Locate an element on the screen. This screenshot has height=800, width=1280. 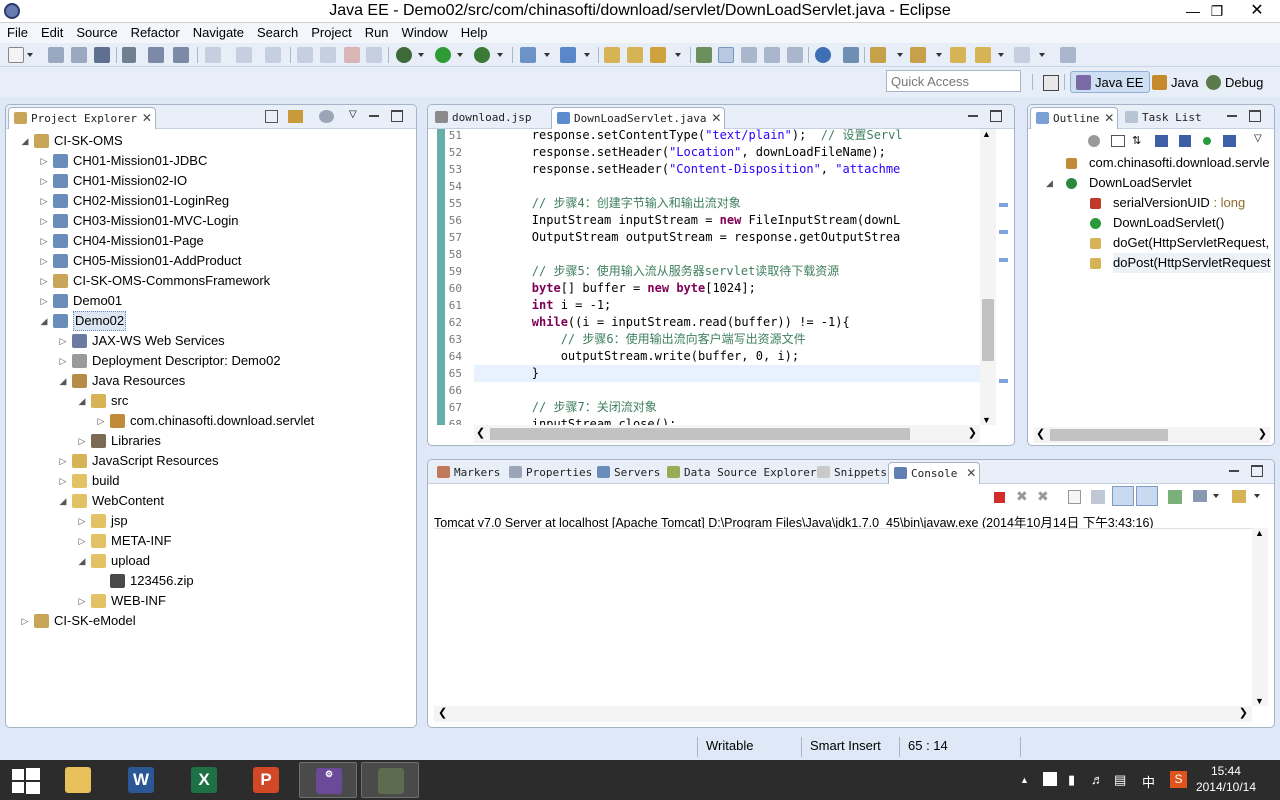
tree-item: ▷ com.chinasofti.download.servlet is located at coordinates (208, 421).